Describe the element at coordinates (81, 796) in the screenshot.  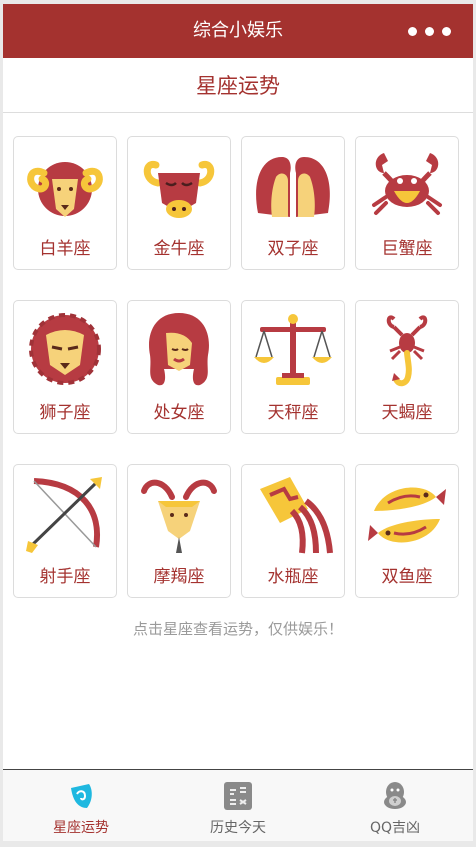
I see `horoscope-icon` at that location.